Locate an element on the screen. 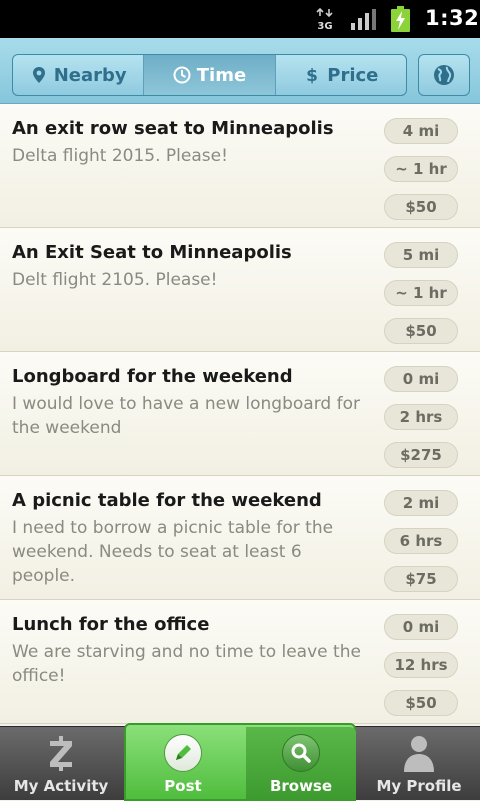 The image size is (480, 801). tab-time: Time is located at coordinates (210, 75).